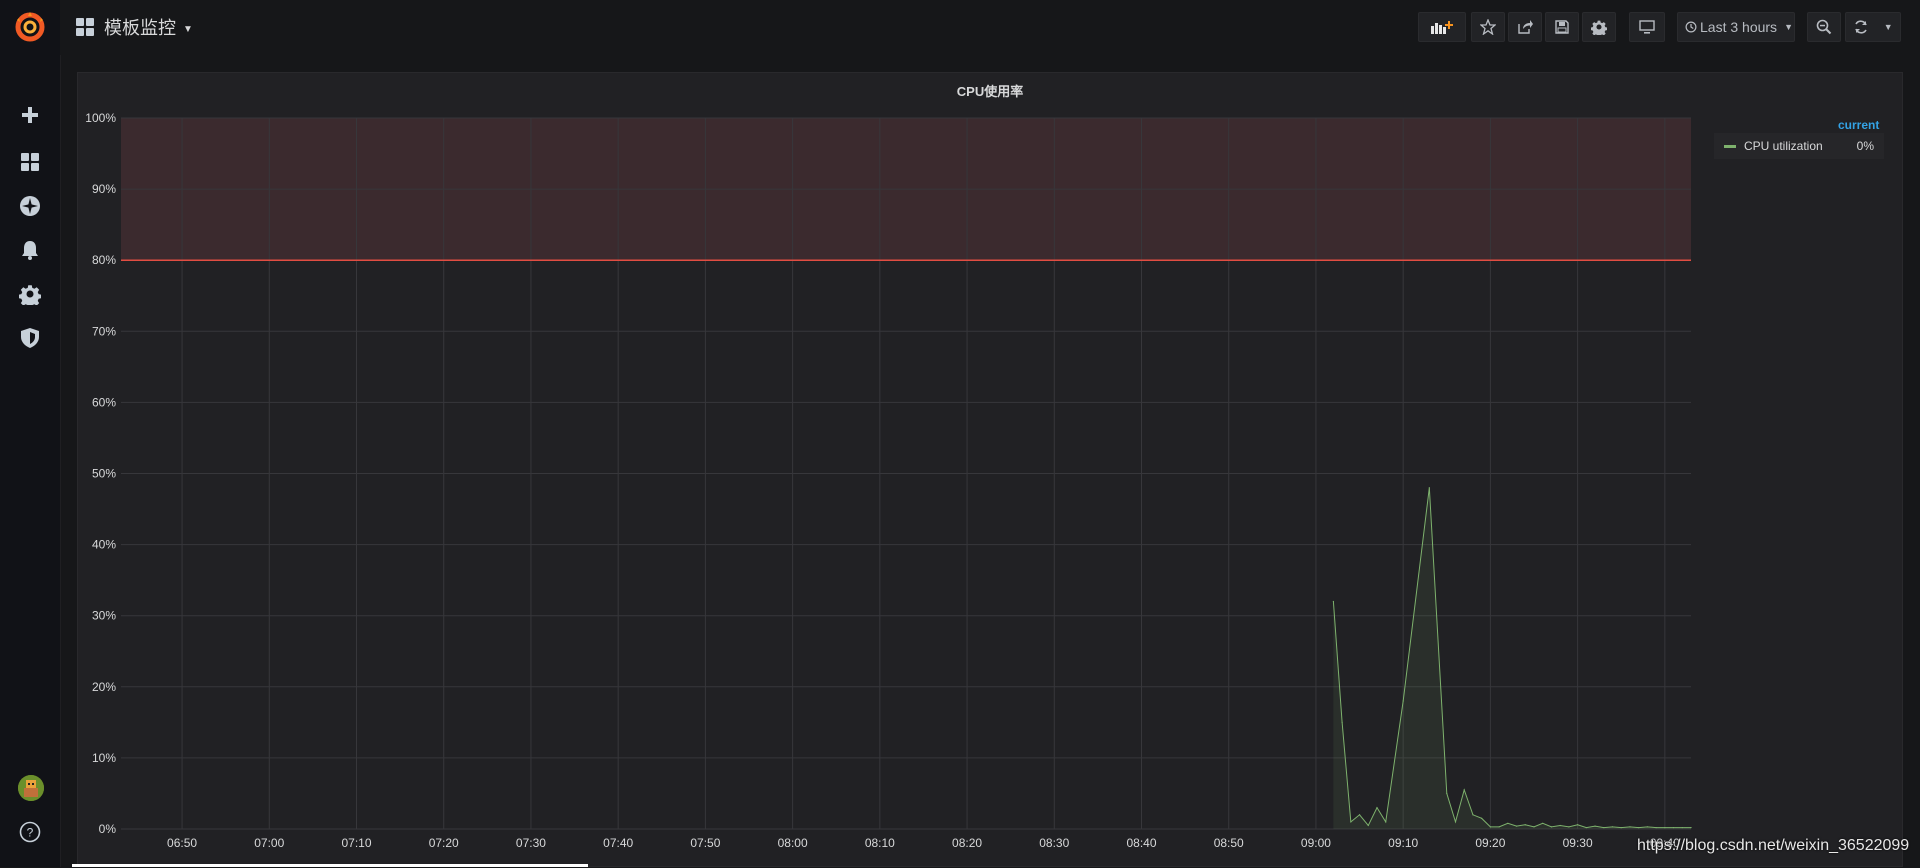 The width and height of the screenshot is (1920, 868). I want to click on dashboard-picker: 模板监控 ▼, so click(134, 27).